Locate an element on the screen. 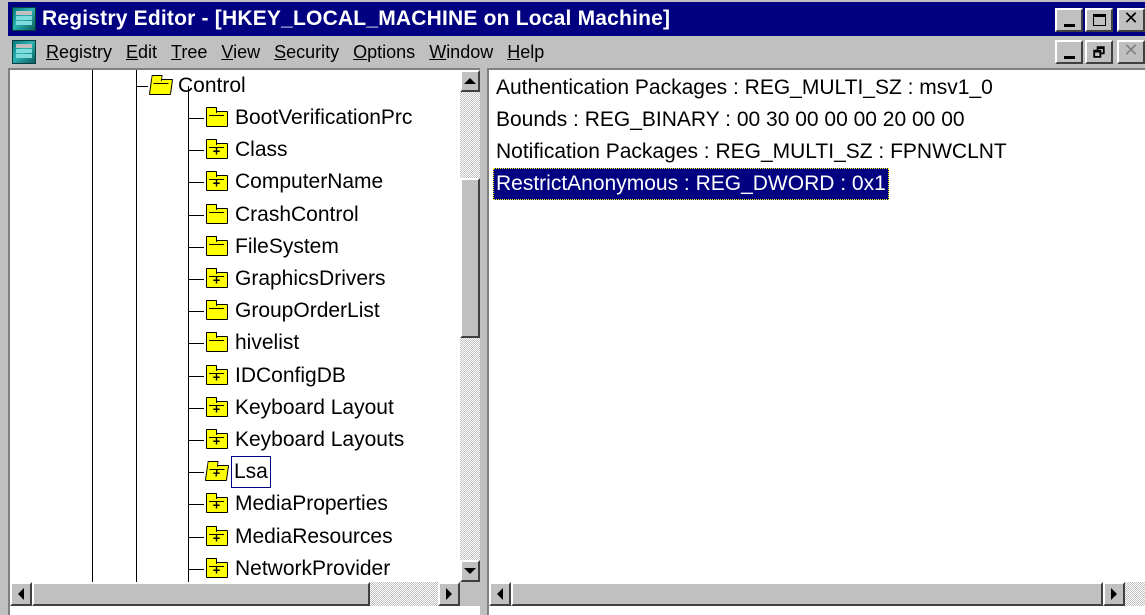 The height and width of the screenshot is (615, 1145). maximize-icon is located at coordinates (1099, 20).